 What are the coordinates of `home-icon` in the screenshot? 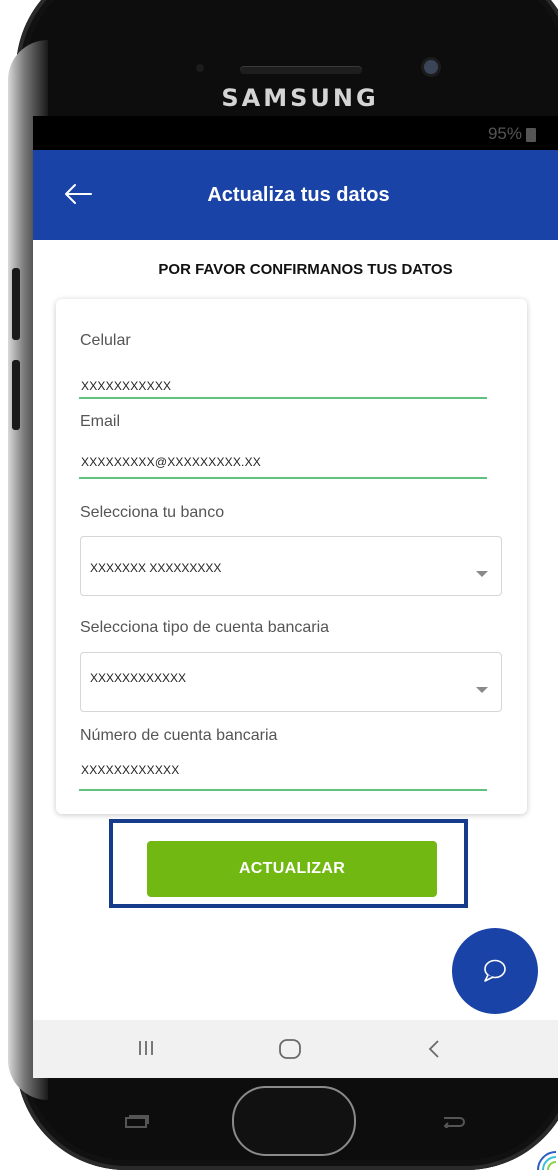 It's located at (290, 1049).